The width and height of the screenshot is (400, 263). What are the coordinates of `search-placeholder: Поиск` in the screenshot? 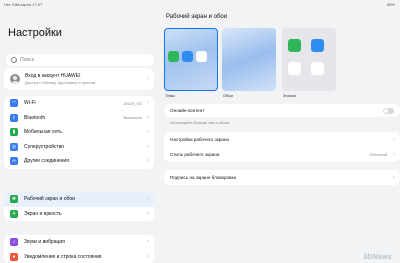 It's located at (27, 60).